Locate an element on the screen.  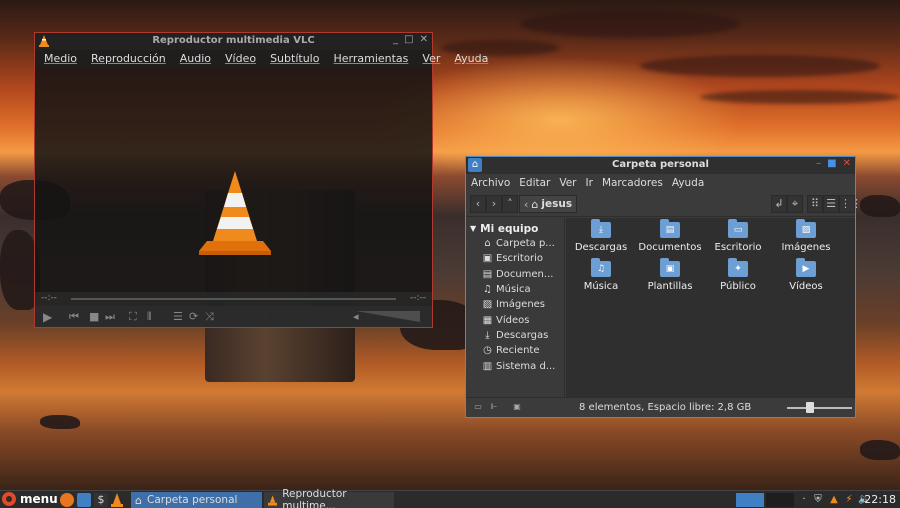
back-button: ‹ is located at coordinates (478, 204).